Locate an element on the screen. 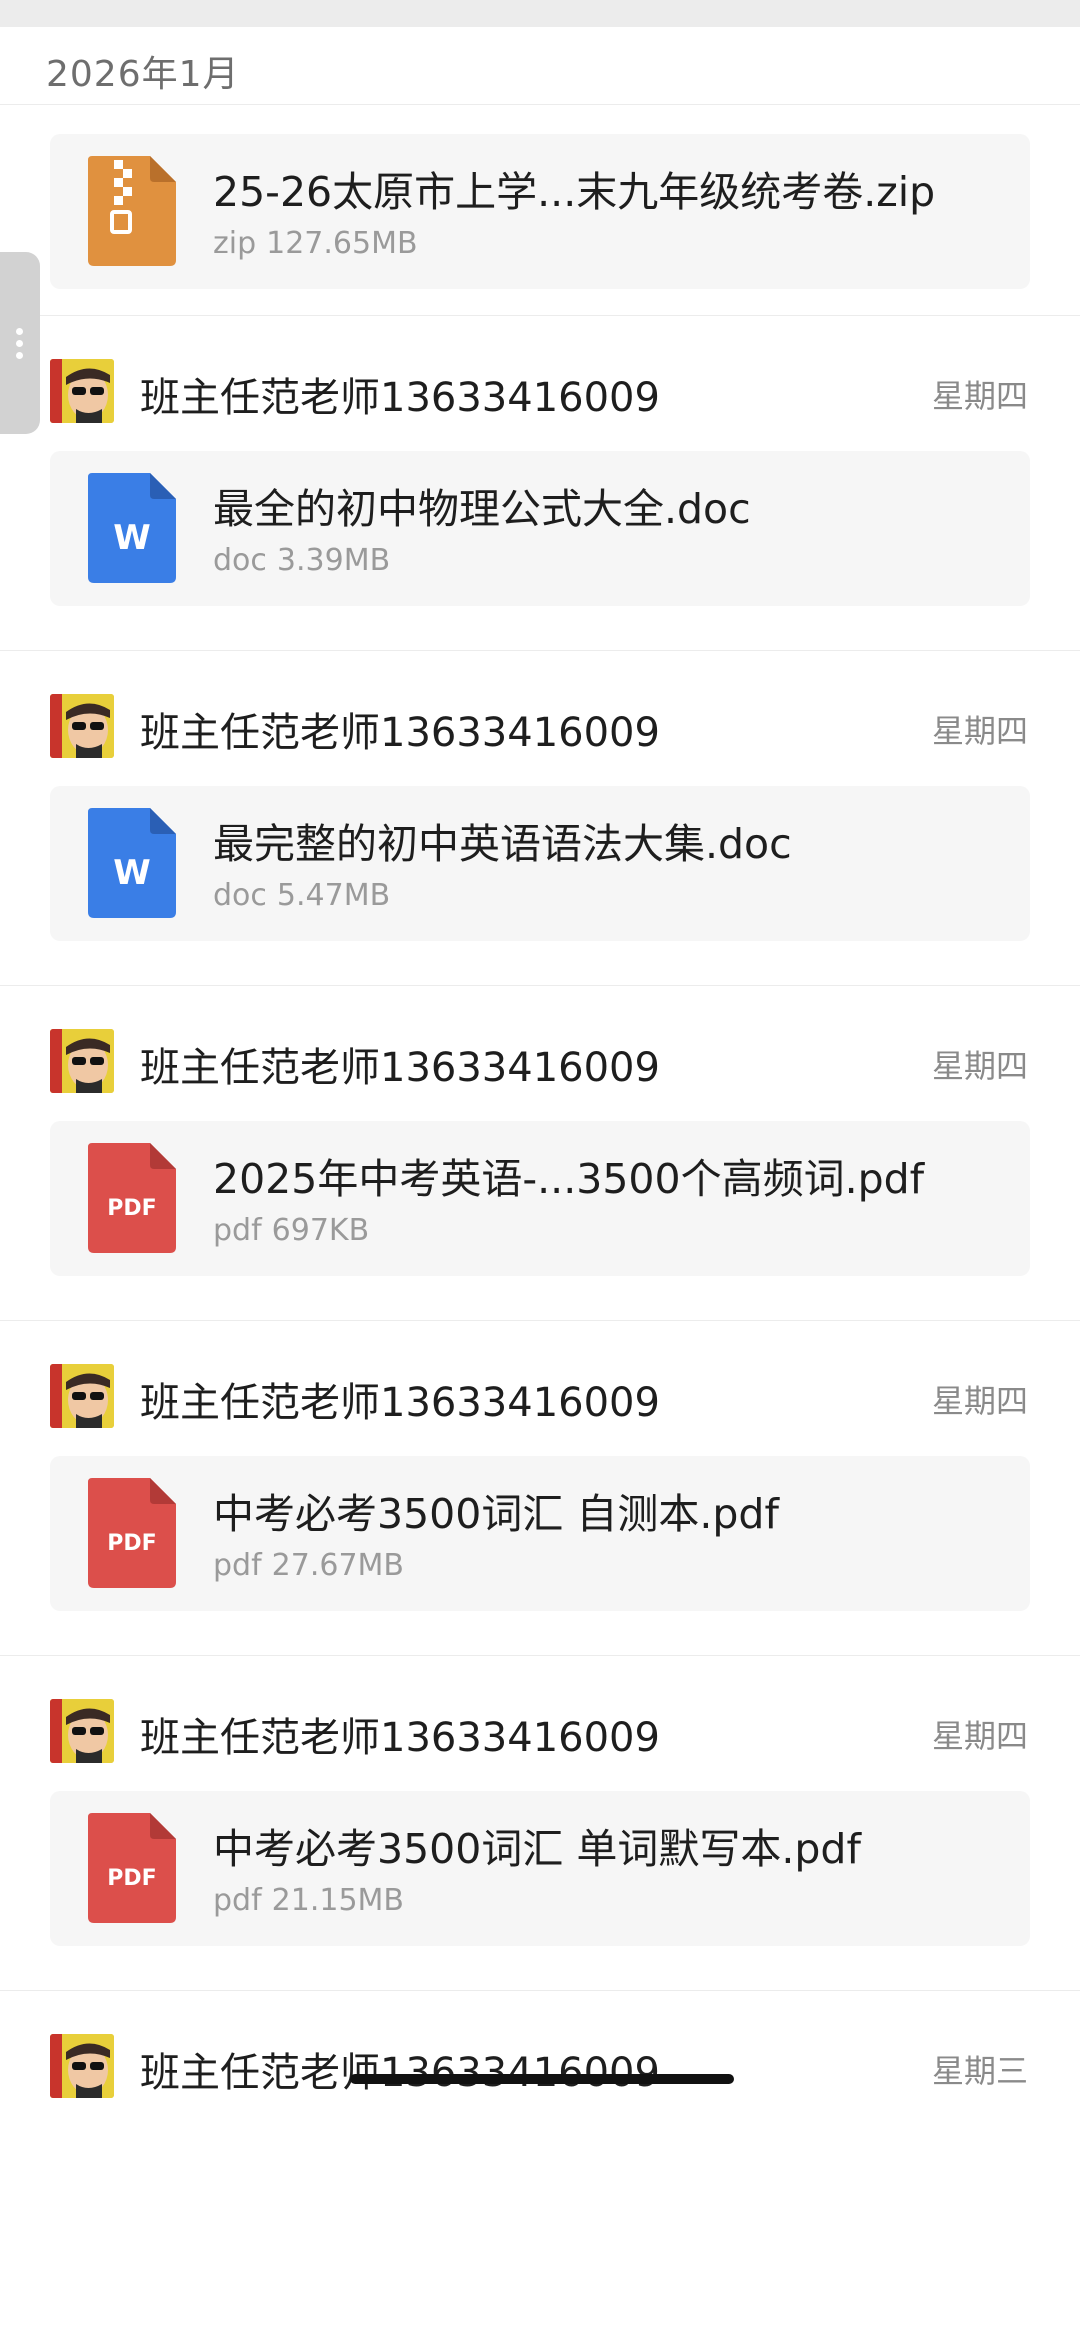 This screenshot has width=1080, height=2326. file-meta: zip 127.65MB is located at coordinates (315, 243).